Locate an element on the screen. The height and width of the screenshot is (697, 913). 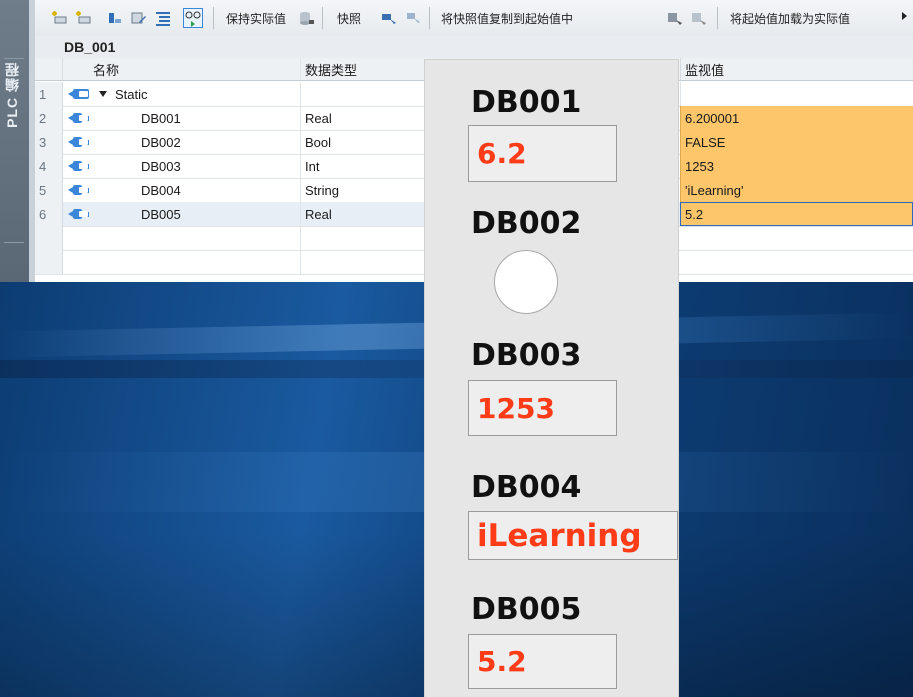
name-column-header: 名称 is located at coordinates (195, 69).